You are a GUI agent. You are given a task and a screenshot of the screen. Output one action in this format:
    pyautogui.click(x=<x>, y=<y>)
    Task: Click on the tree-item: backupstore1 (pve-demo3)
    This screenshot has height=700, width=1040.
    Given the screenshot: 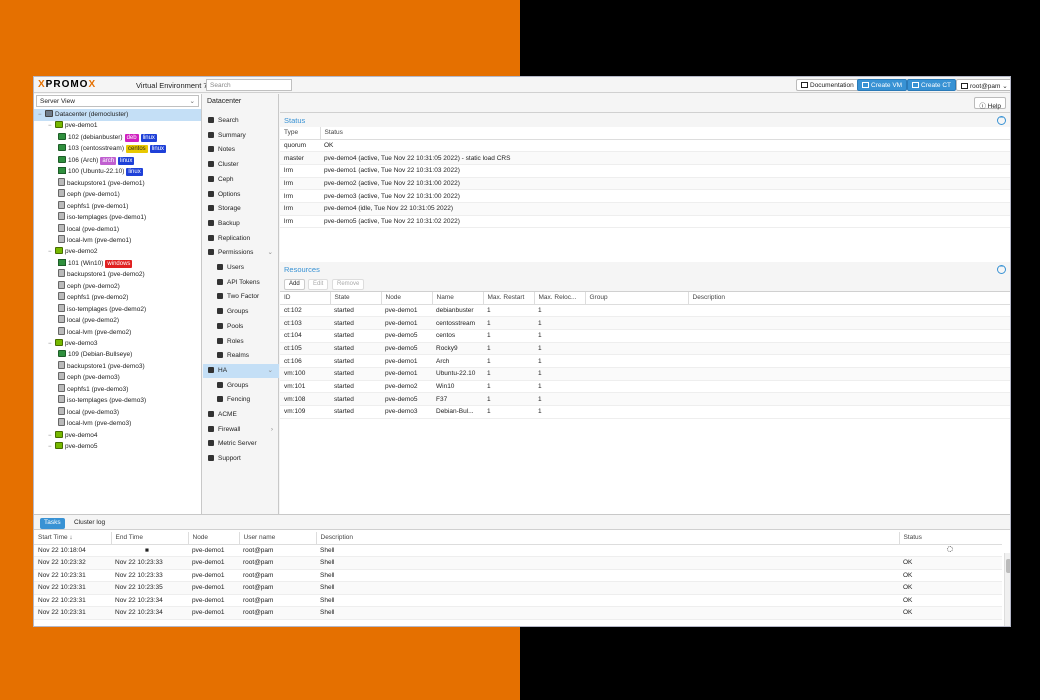 What is the action you would take?
    pyautogui.click(x=117, y=366)
    